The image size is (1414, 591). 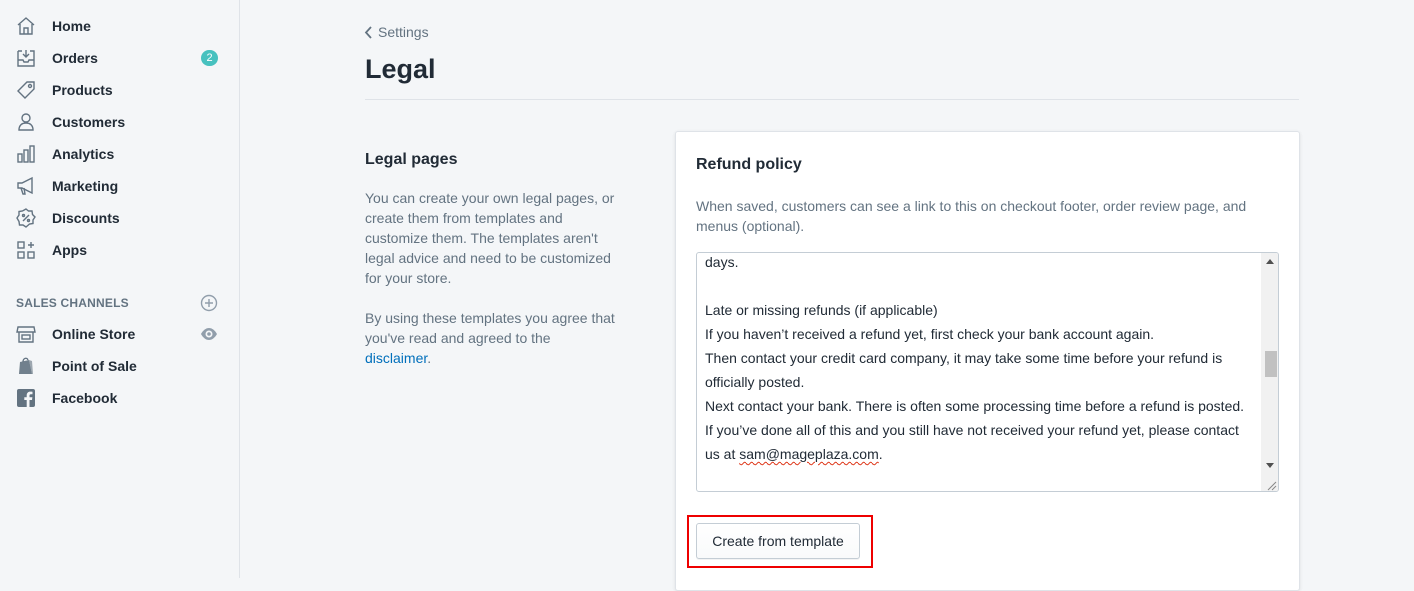 I want to click on nav-item-facebook: Facebook, so click(x=119, y=398).